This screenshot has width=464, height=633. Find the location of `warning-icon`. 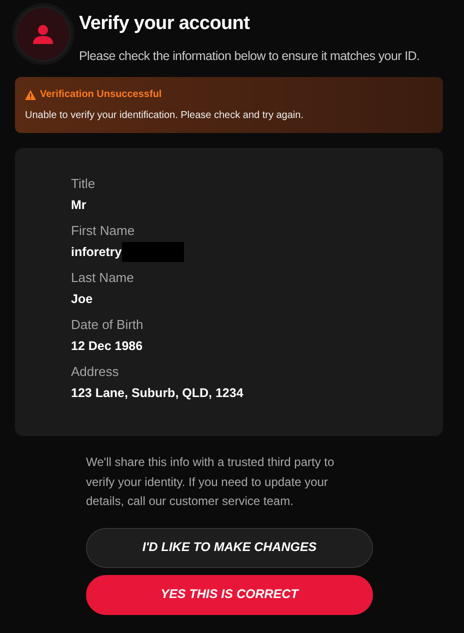

warning-icon is located at coordinates (30, 95).